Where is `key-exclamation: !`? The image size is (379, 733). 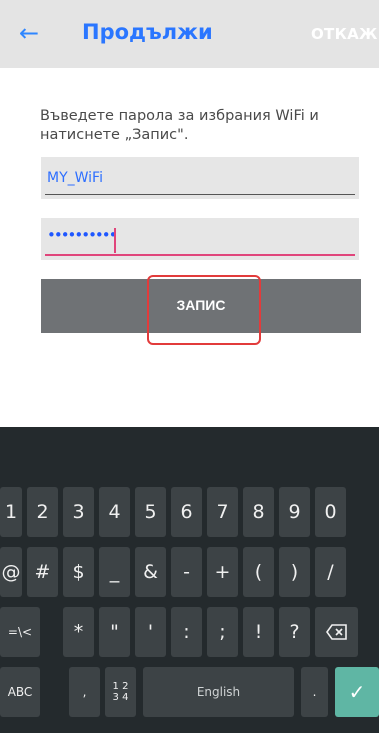
key-exclamation: ! is located at coordinates (258, 632).